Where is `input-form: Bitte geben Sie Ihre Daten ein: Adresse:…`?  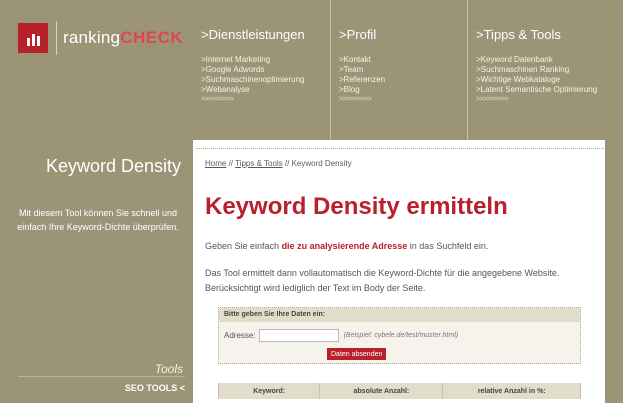
input-form: Bitte geben Sie Ihre Daten ein: Adresse:… is located at coordinates (399, 335).